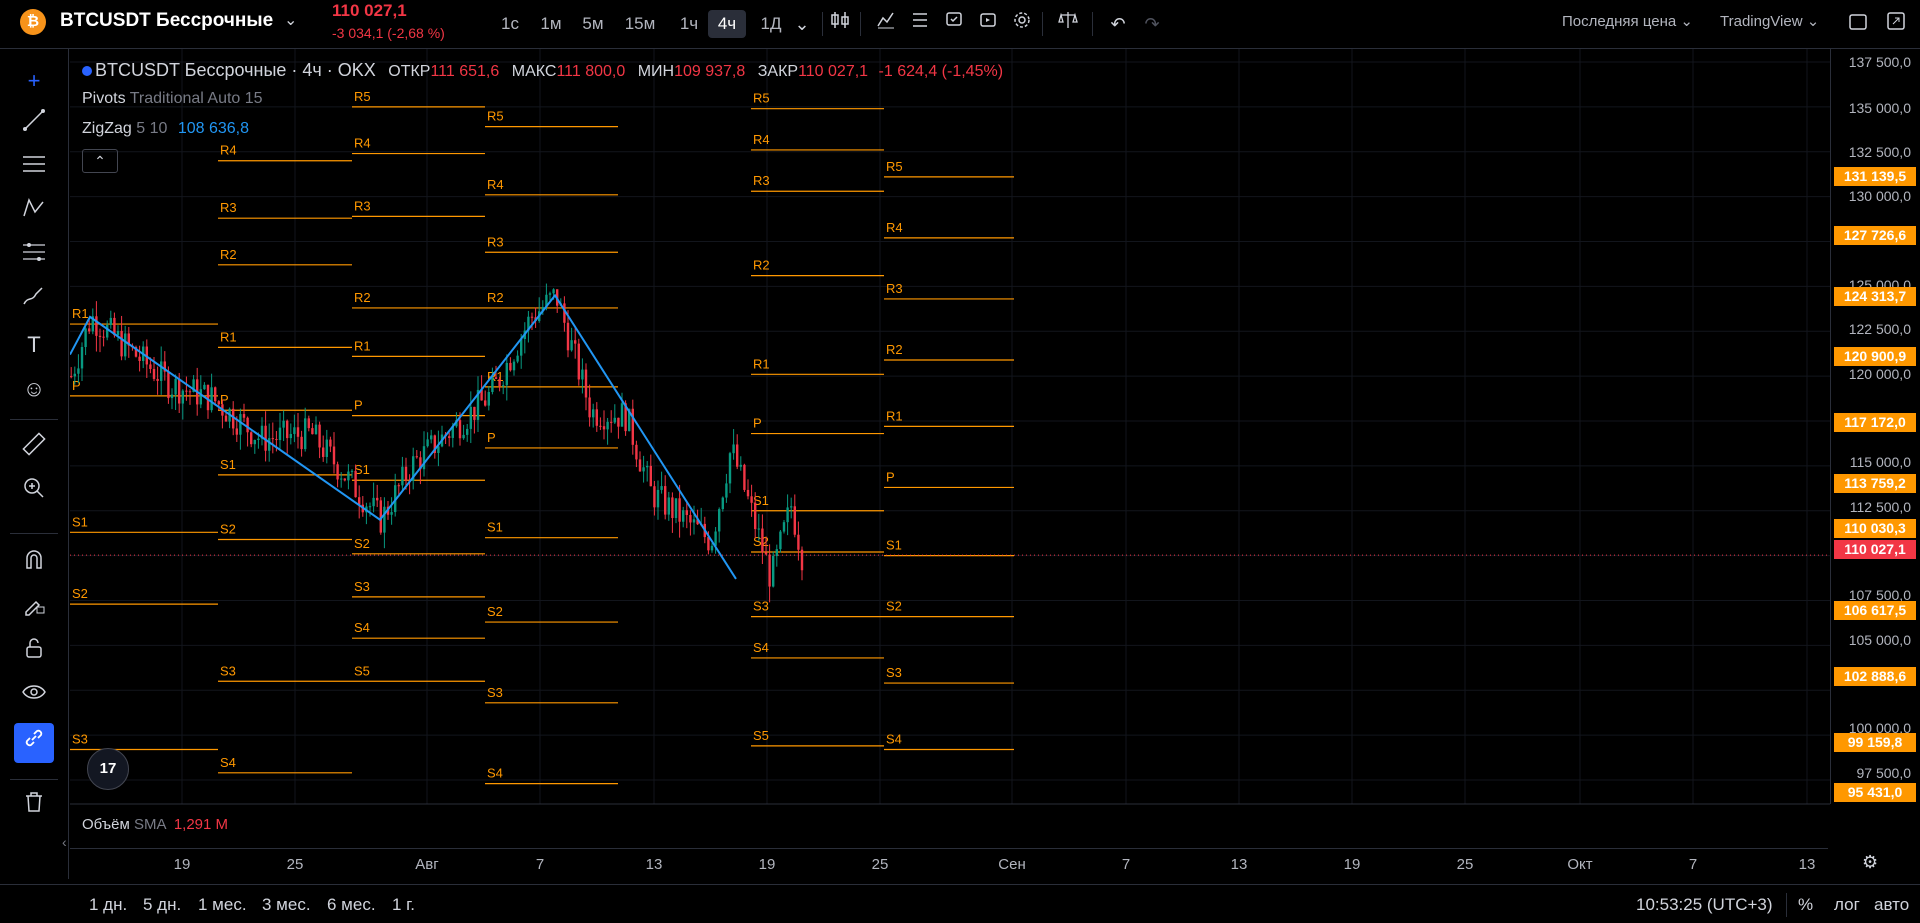 This screenshot has width=1920, height=923. Describe the element at coordinates (1896, 24) in the screenshot. I see `maximize-icon` at that location.